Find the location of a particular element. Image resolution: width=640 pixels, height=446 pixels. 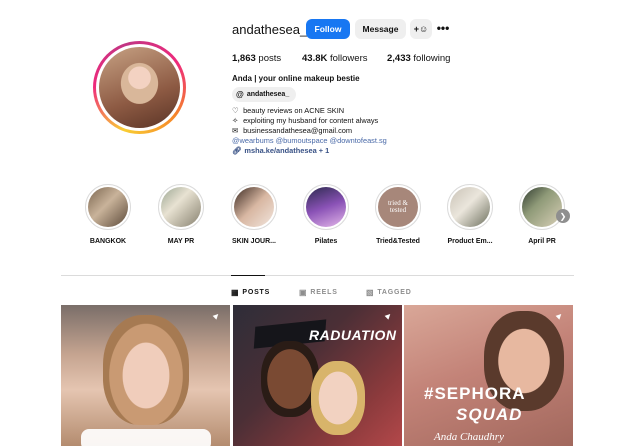

reels-icon: ▣ is located at coordinates (303, 292).